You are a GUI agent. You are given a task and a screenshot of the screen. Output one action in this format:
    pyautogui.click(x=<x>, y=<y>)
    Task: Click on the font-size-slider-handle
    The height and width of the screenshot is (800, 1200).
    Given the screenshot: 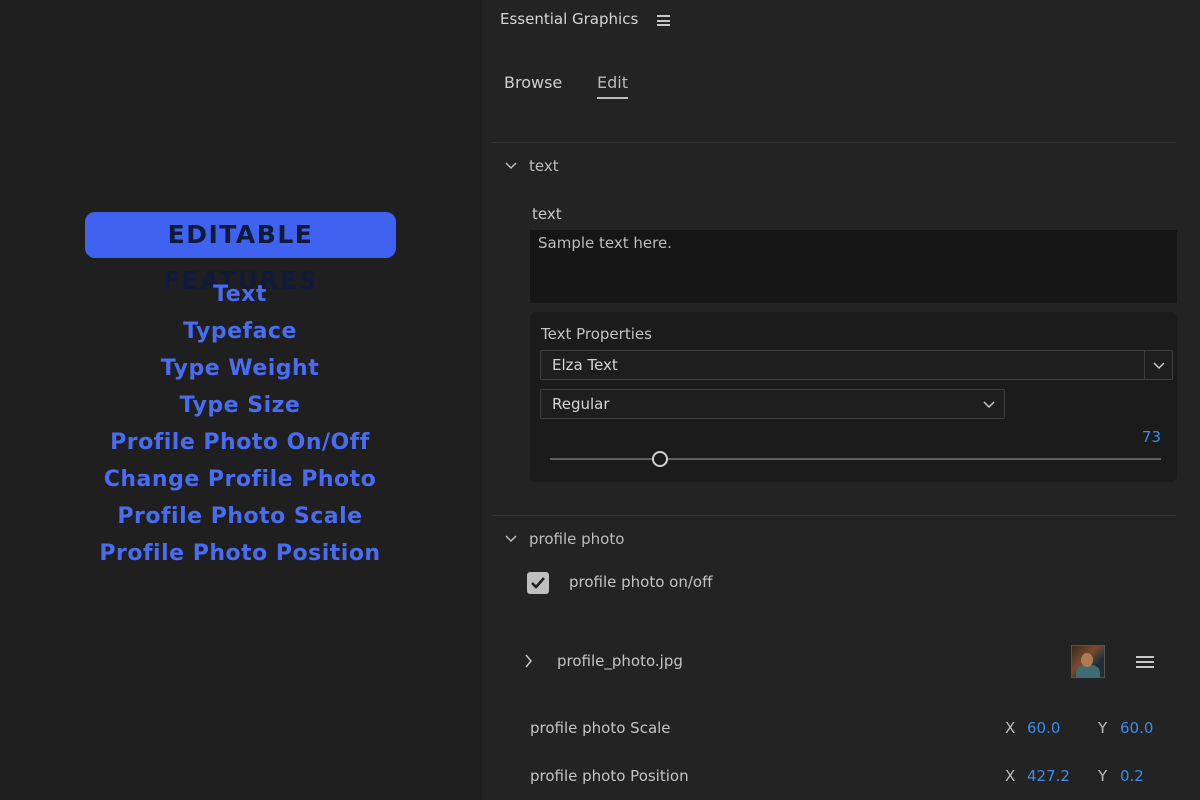 What is the action you would take?
    pyautogui.click(x=659, y=459)
    